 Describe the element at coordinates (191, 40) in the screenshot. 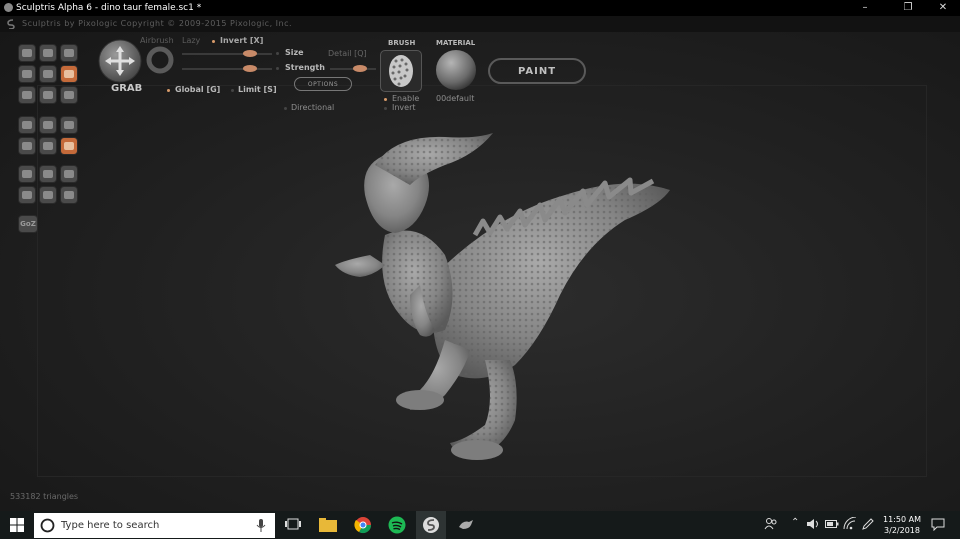

I see `lazy-toggle: Lazy` at that location.